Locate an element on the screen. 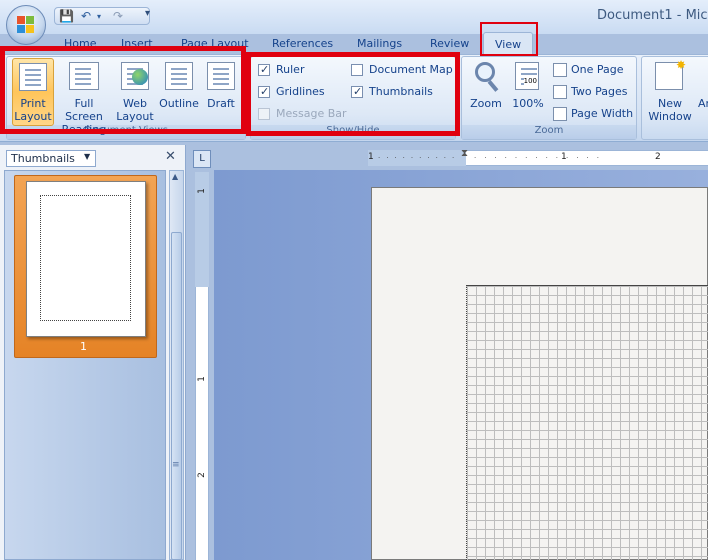 Image resolution: width=708 pixels, height=560 pixels. page-100-icon: 100 is located at coordinates (527, 76).